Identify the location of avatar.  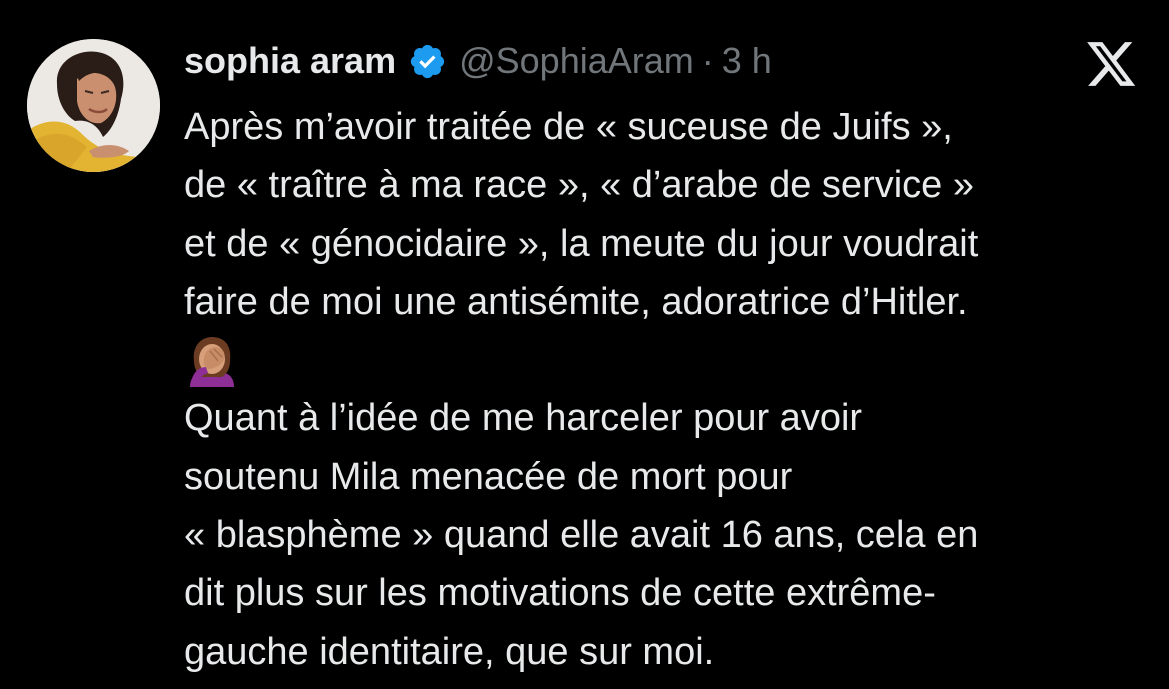
(93, 105).